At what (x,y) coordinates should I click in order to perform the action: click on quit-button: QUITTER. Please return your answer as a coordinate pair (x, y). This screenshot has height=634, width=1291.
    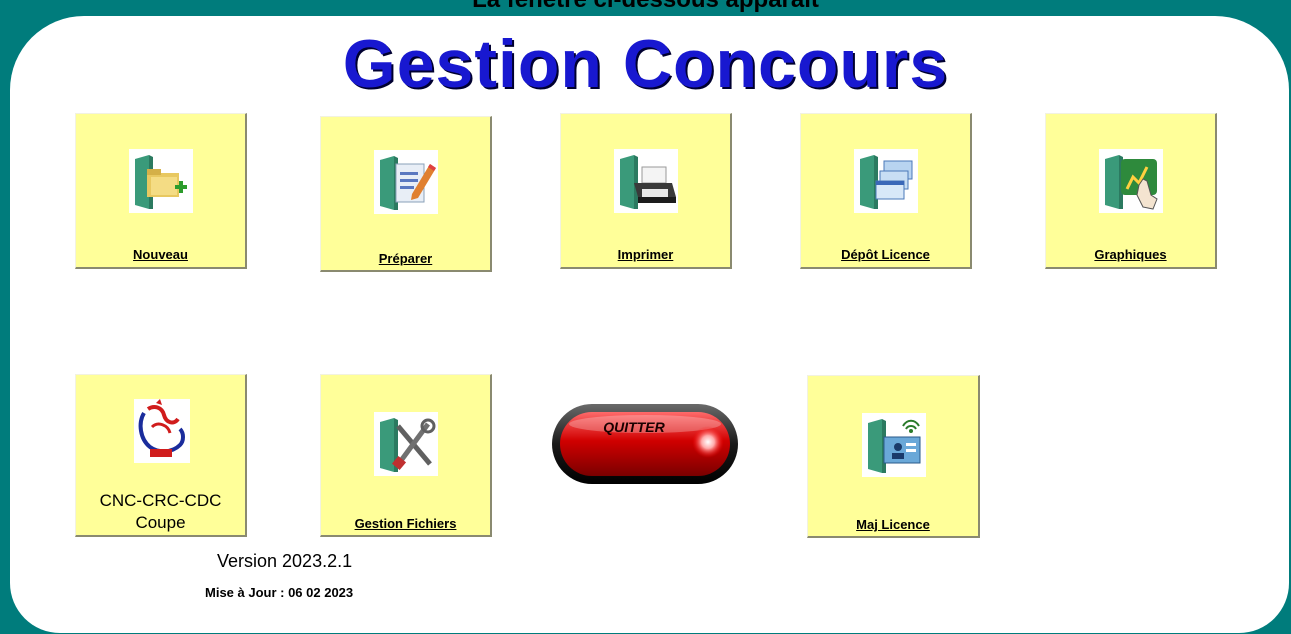
    Looking at the image, I should click on (645, 444).